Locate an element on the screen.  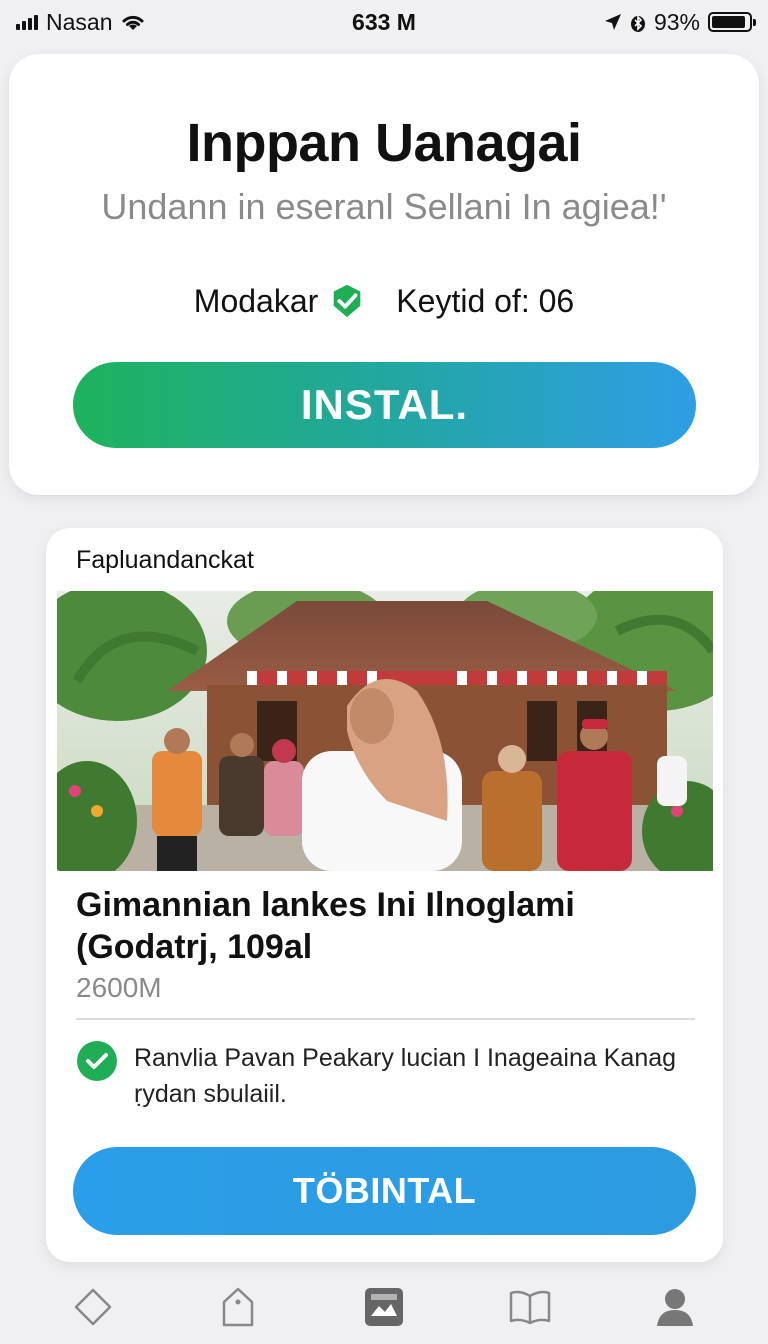
bluetooth-icon is located at coordinates (637, 23).